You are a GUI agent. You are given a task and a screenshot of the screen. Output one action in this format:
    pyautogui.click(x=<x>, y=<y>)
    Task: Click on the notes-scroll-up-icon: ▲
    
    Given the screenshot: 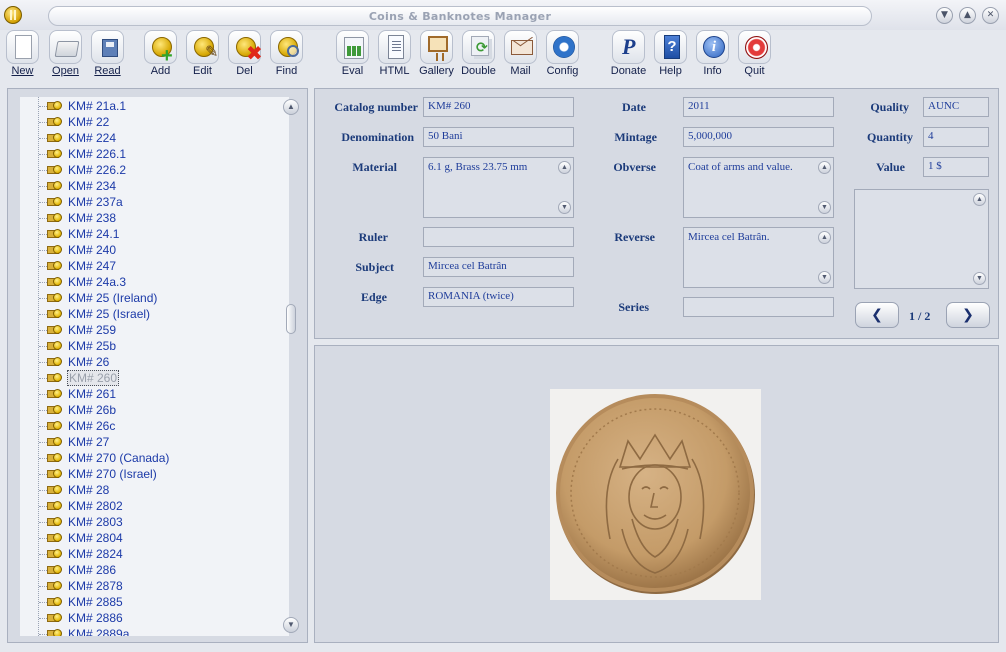 What is the action you would take?
    pyautogui.click(x=979, y=199)
    